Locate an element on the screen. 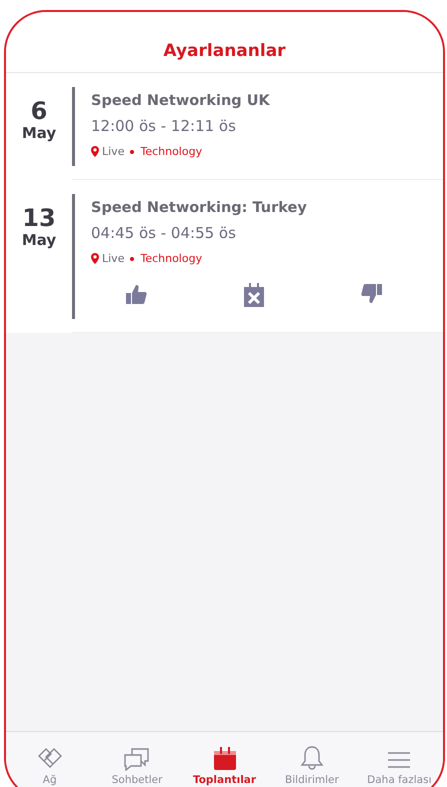  tab-item: Daha fazlası is located at coordinates (399, 759).